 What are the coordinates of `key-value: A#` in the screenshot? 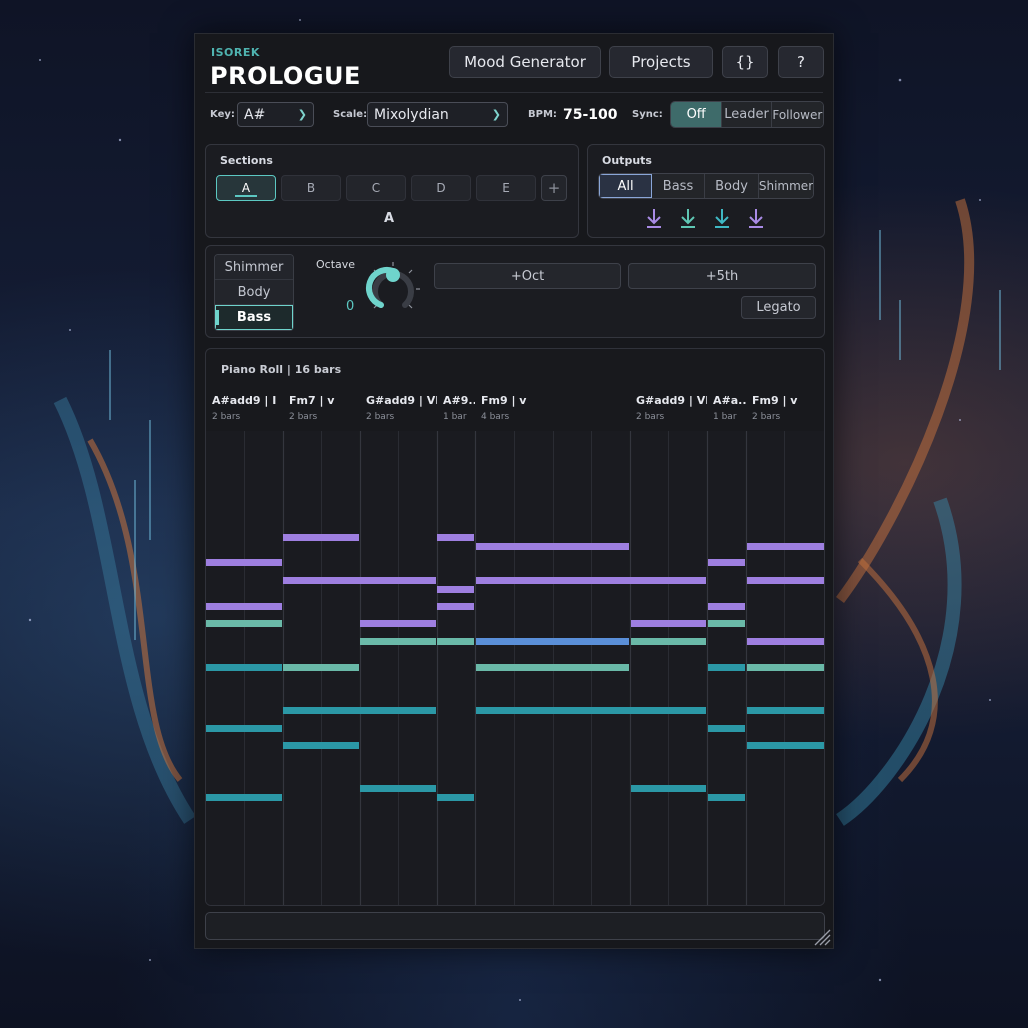 It's located at (255, 114).